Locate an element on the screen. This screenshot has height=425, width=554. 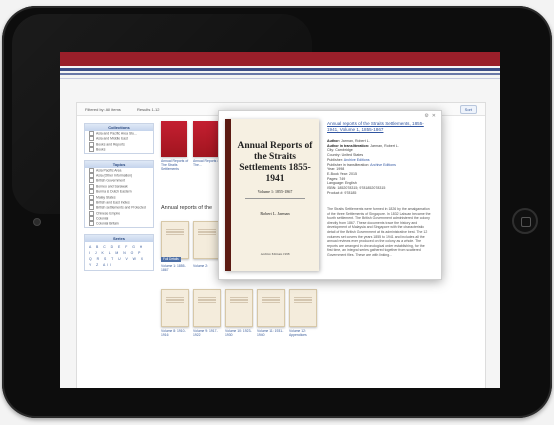
book-caption: Volume 8: 1910-1916 is located at coordinates (176, 333).